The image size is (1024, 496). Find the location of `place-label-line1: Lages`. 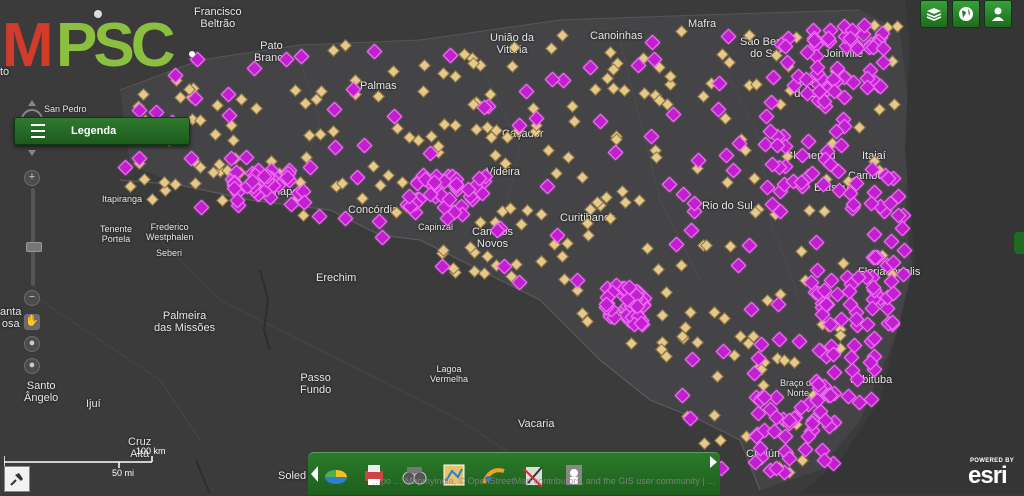

place-label-line1: Lages is located at coordinates (627, 310).